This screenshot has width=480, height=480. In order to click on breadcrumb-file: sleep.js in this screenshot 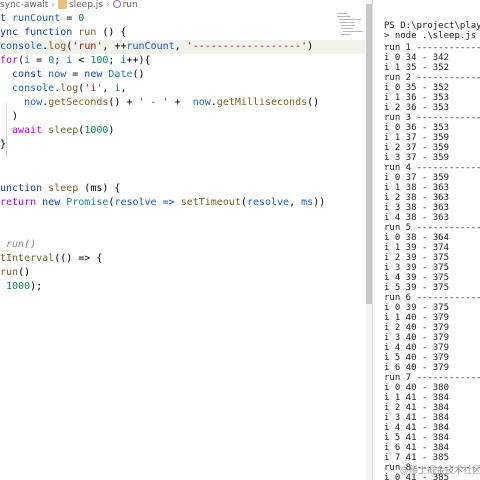, I will do `click(80, 6)`.